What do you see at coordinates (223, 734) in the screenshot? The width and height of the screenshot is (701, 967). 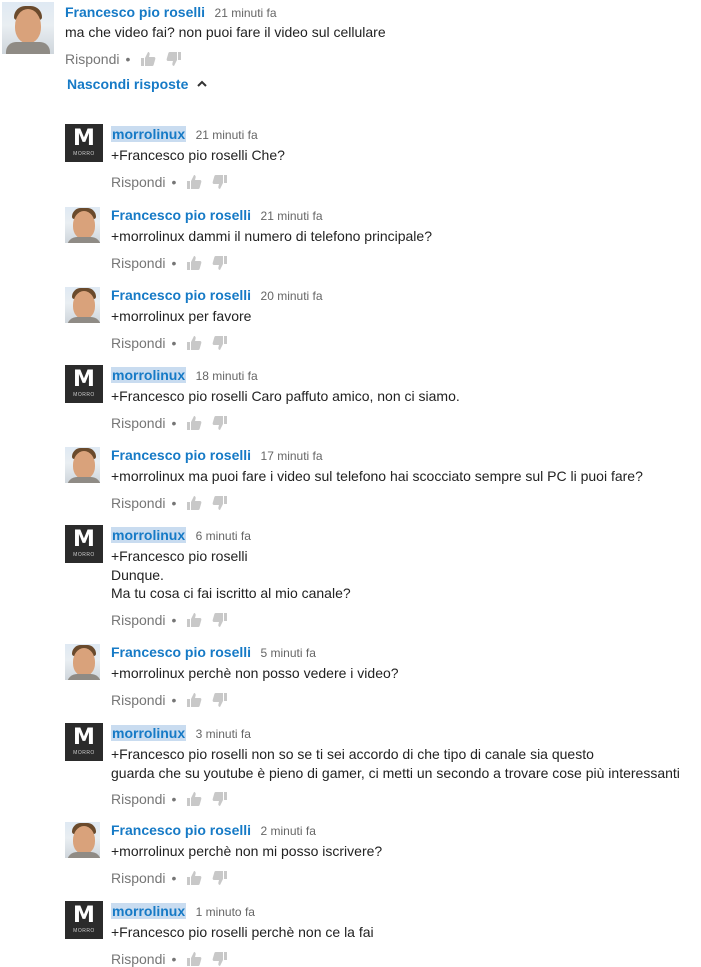 I see `comment-time: 3 minuti fa` at bounding box center [223, 734].